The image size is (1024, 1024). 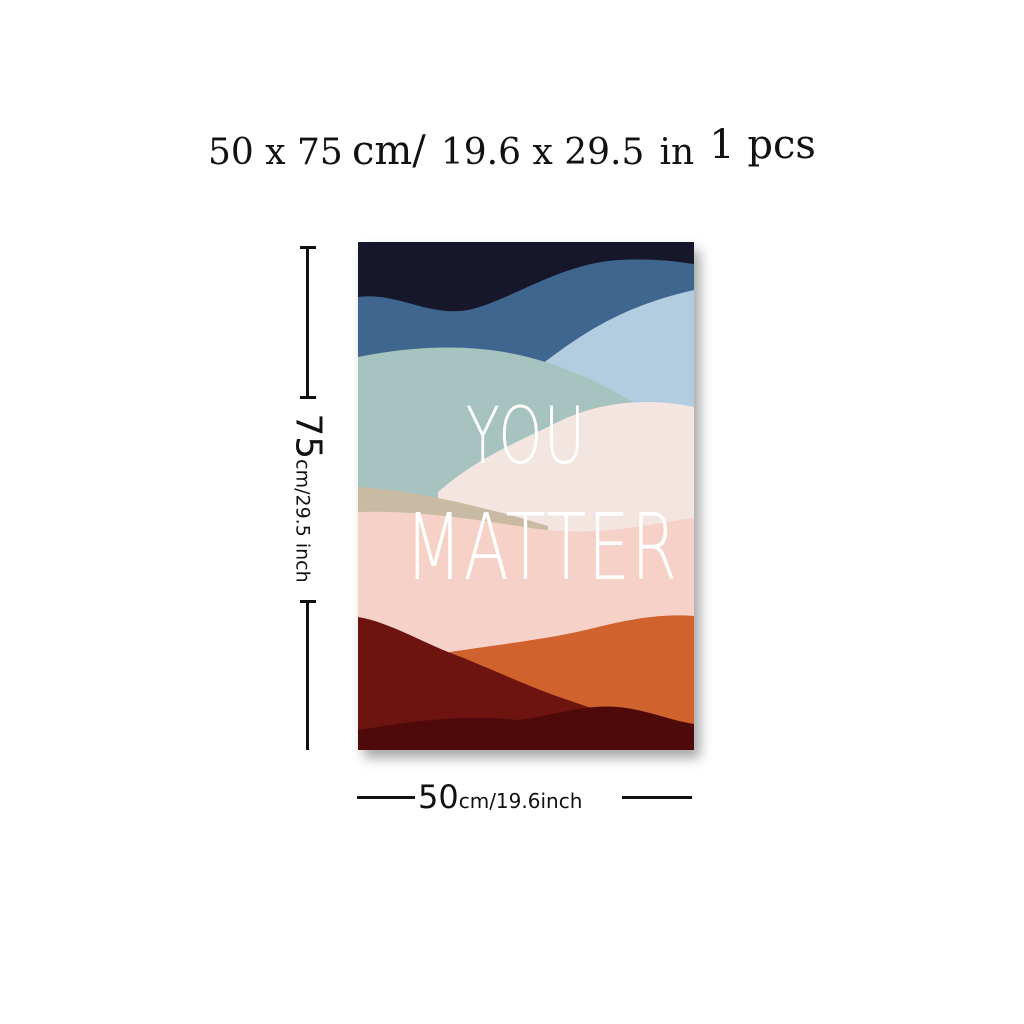 What do you see at coordinates (308, 436) in the screenshot?
I see `height-value: 75` at bounding box center [308, 436].